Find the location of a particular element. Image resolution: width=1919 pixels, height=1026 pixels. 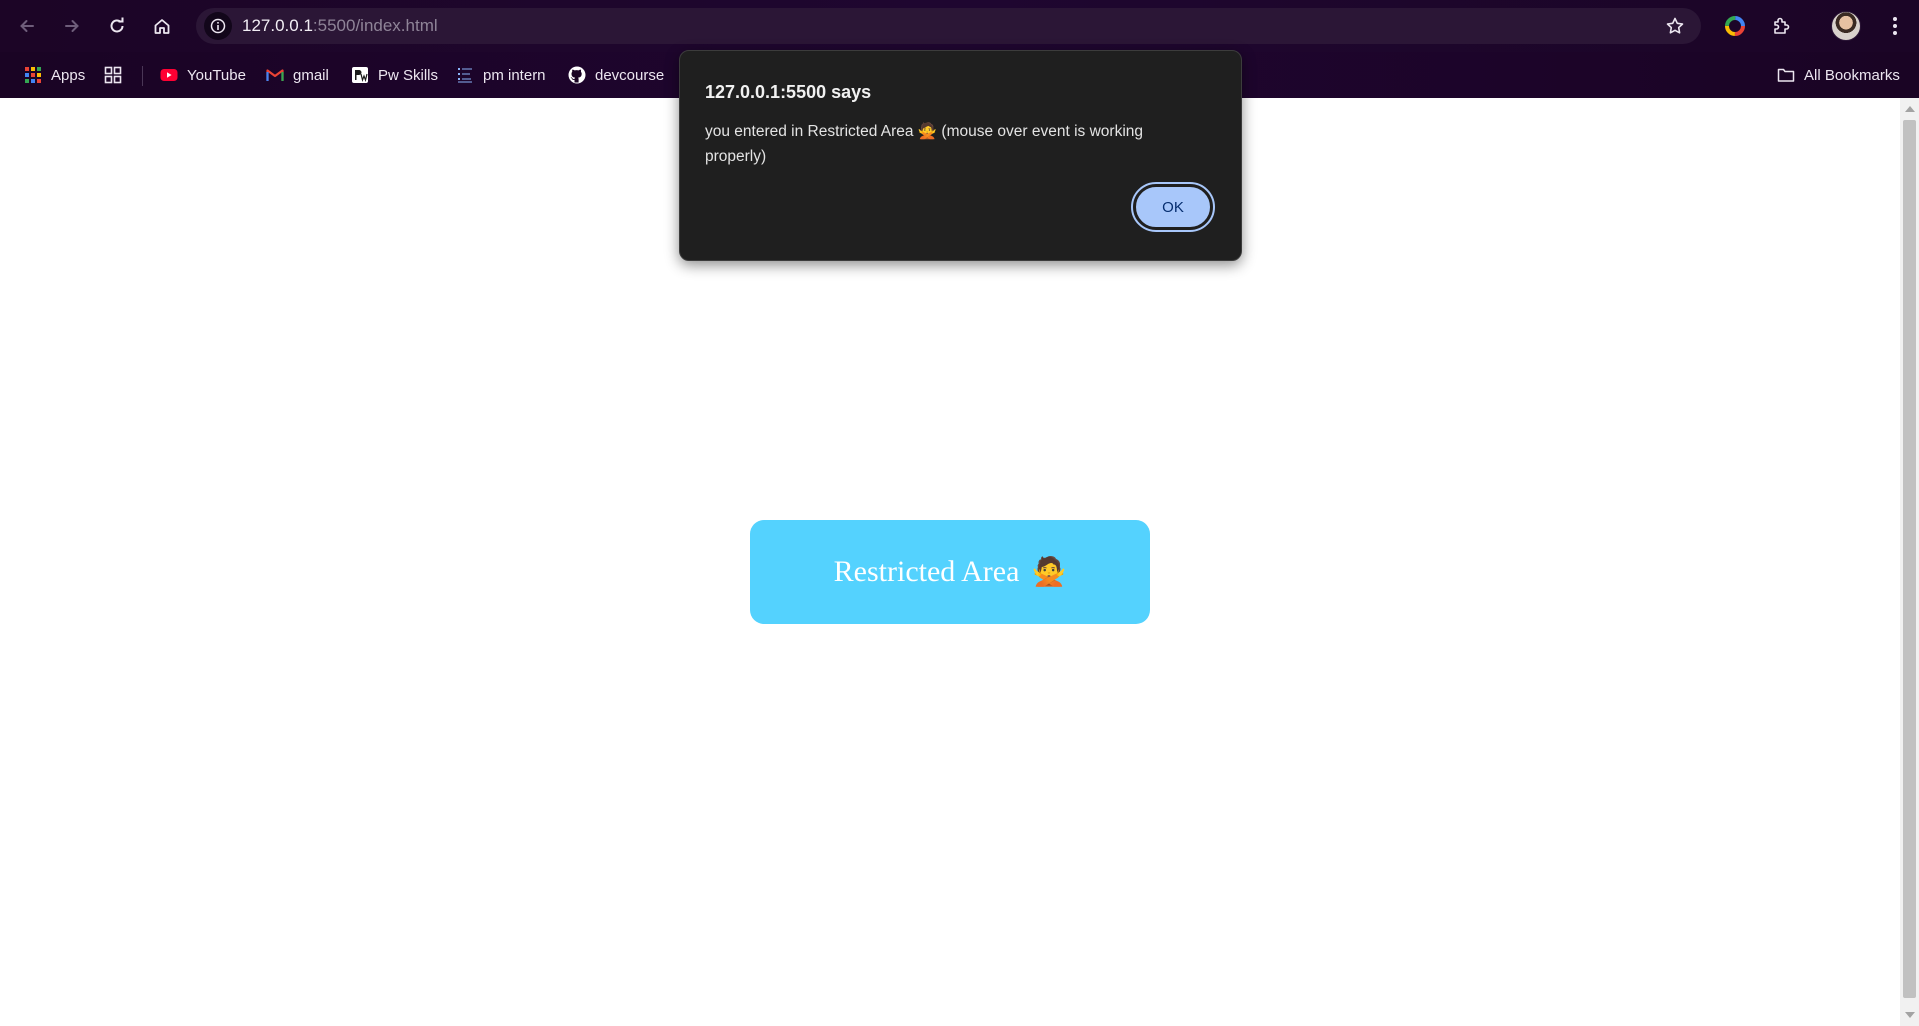

bookmarks-divider is located at coordinates (142, 76).